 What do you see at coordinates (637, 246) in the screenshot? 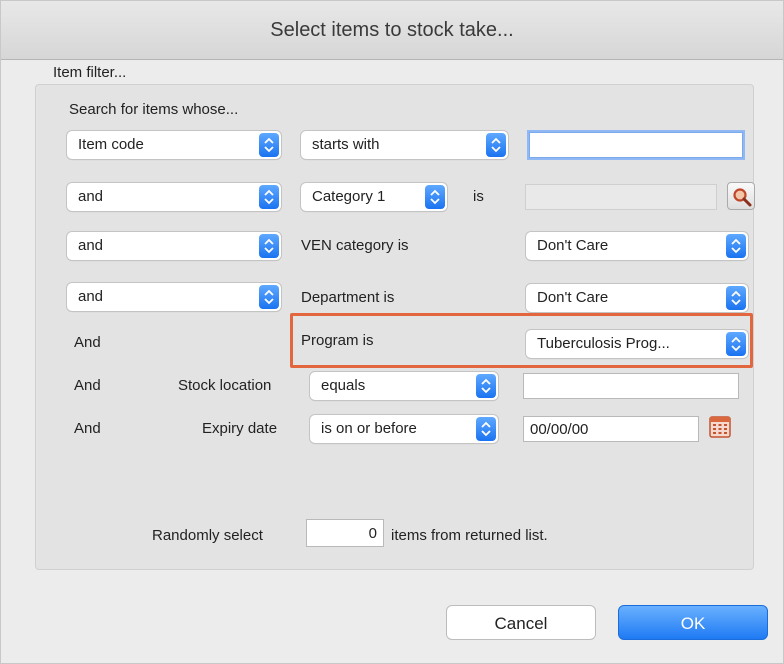
I see `ven-category-select: Don't Care` at bounding box center [637, 246].